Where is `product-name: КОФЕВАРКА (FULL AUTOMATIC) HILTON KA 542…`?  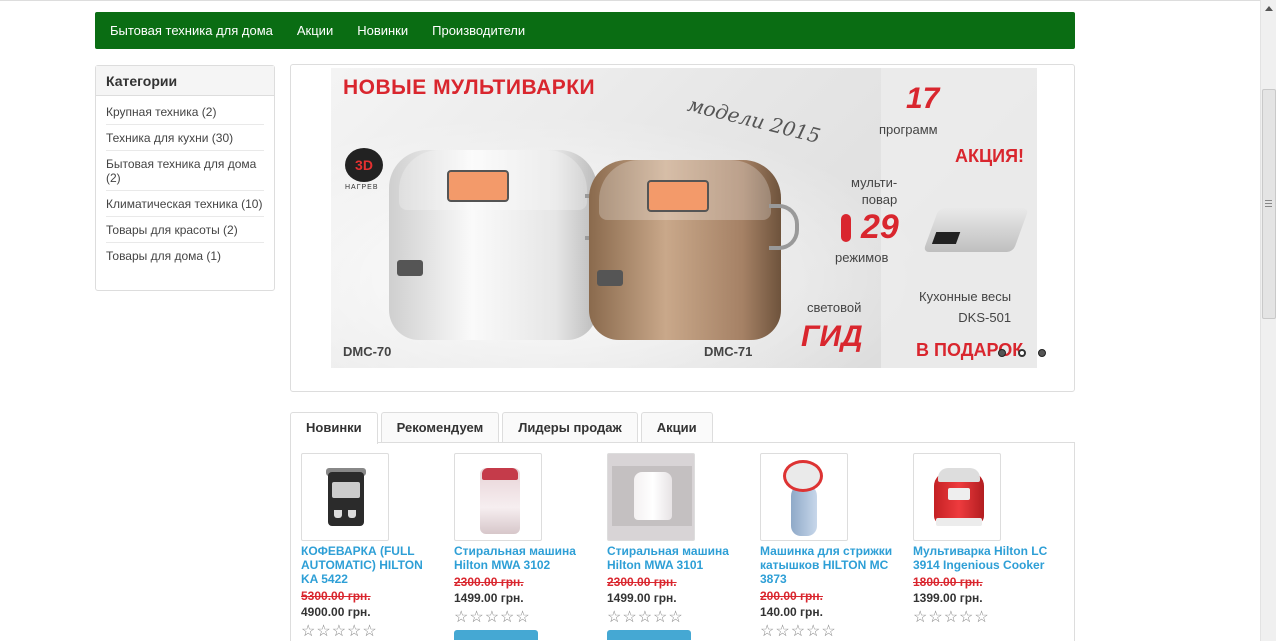
product-name: КОФЕВАРКА (FULL AUTOMATIC) HILTON KA 542… is located at coordinates (370, 565).